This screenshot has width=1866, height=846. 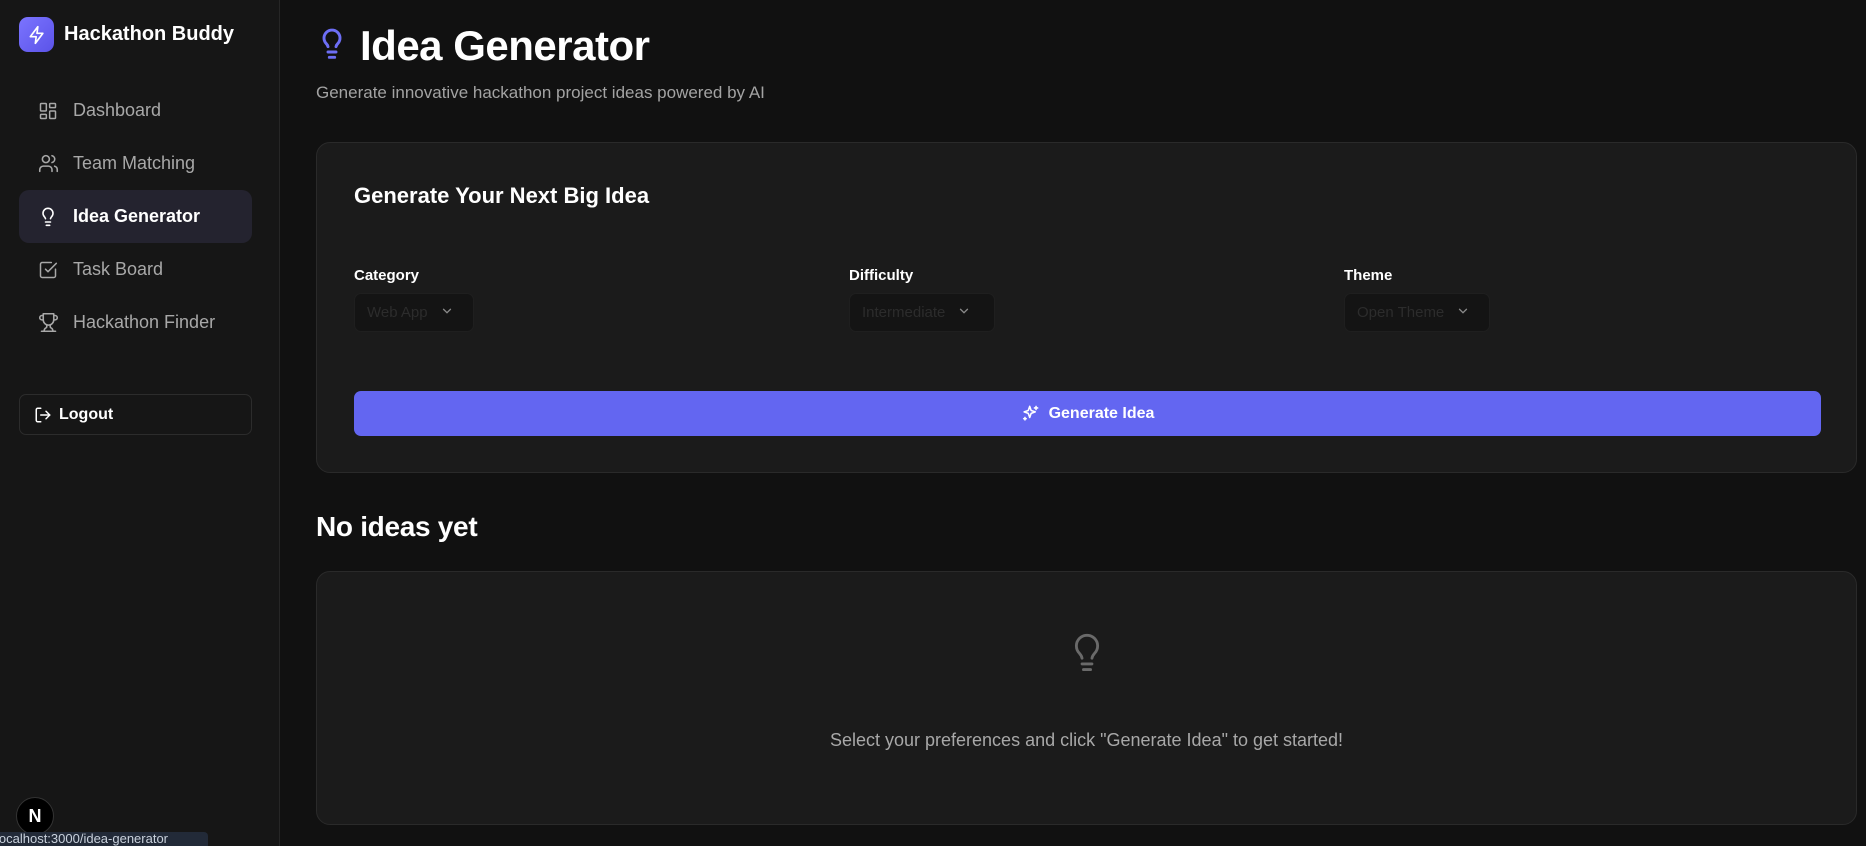 I want to click on logout-button: Logout, so click(x=135, y=414).